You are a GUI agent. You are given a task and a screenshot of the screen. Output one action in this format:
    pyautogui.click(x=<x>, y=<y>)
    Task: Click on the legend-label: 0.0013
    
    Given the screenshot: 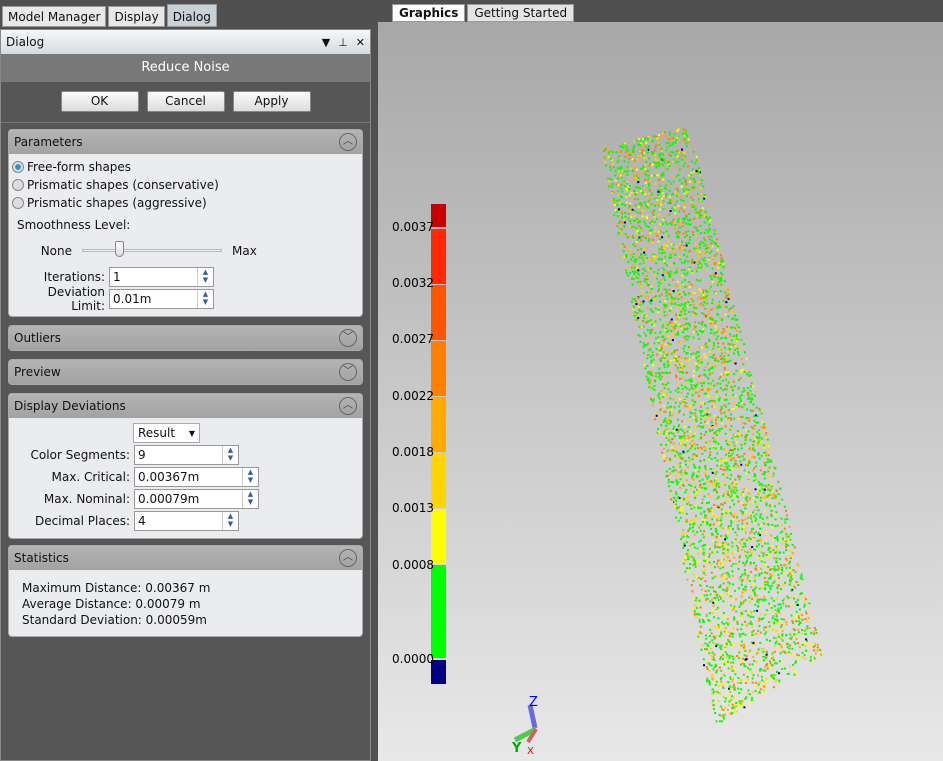 What is the action you would take?
    pyautogui.click(x=413, y=508)
    